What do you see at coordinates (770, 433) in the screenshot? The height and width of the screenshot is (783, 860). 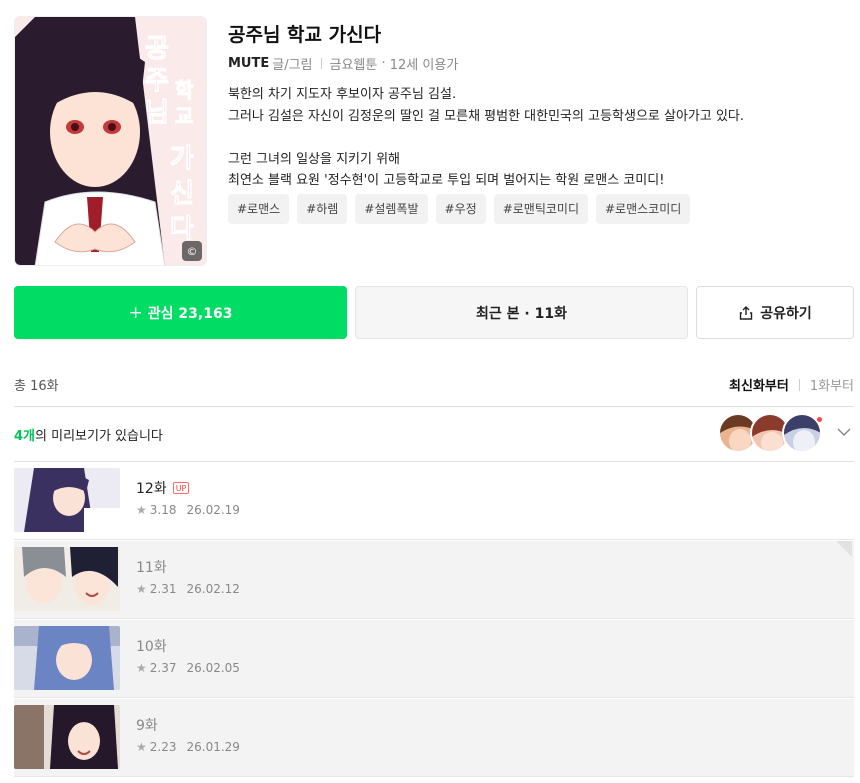 I see `preview-avatars` at bounding box center [770, 433].